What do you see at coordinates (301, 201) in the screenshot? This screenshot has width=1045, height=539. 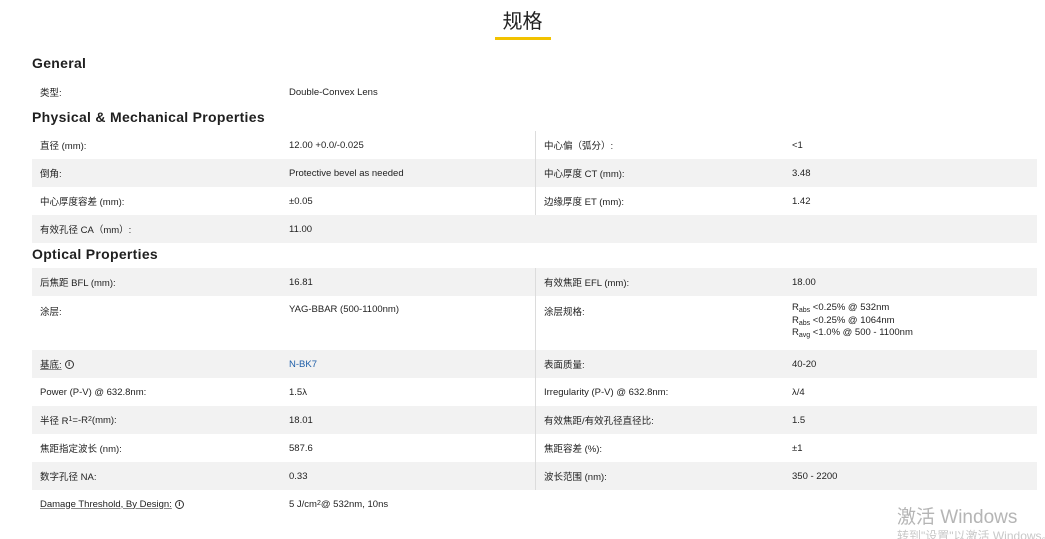 I see `value-ct-tolerance: ±0.05` at bounding box center [301, 201].